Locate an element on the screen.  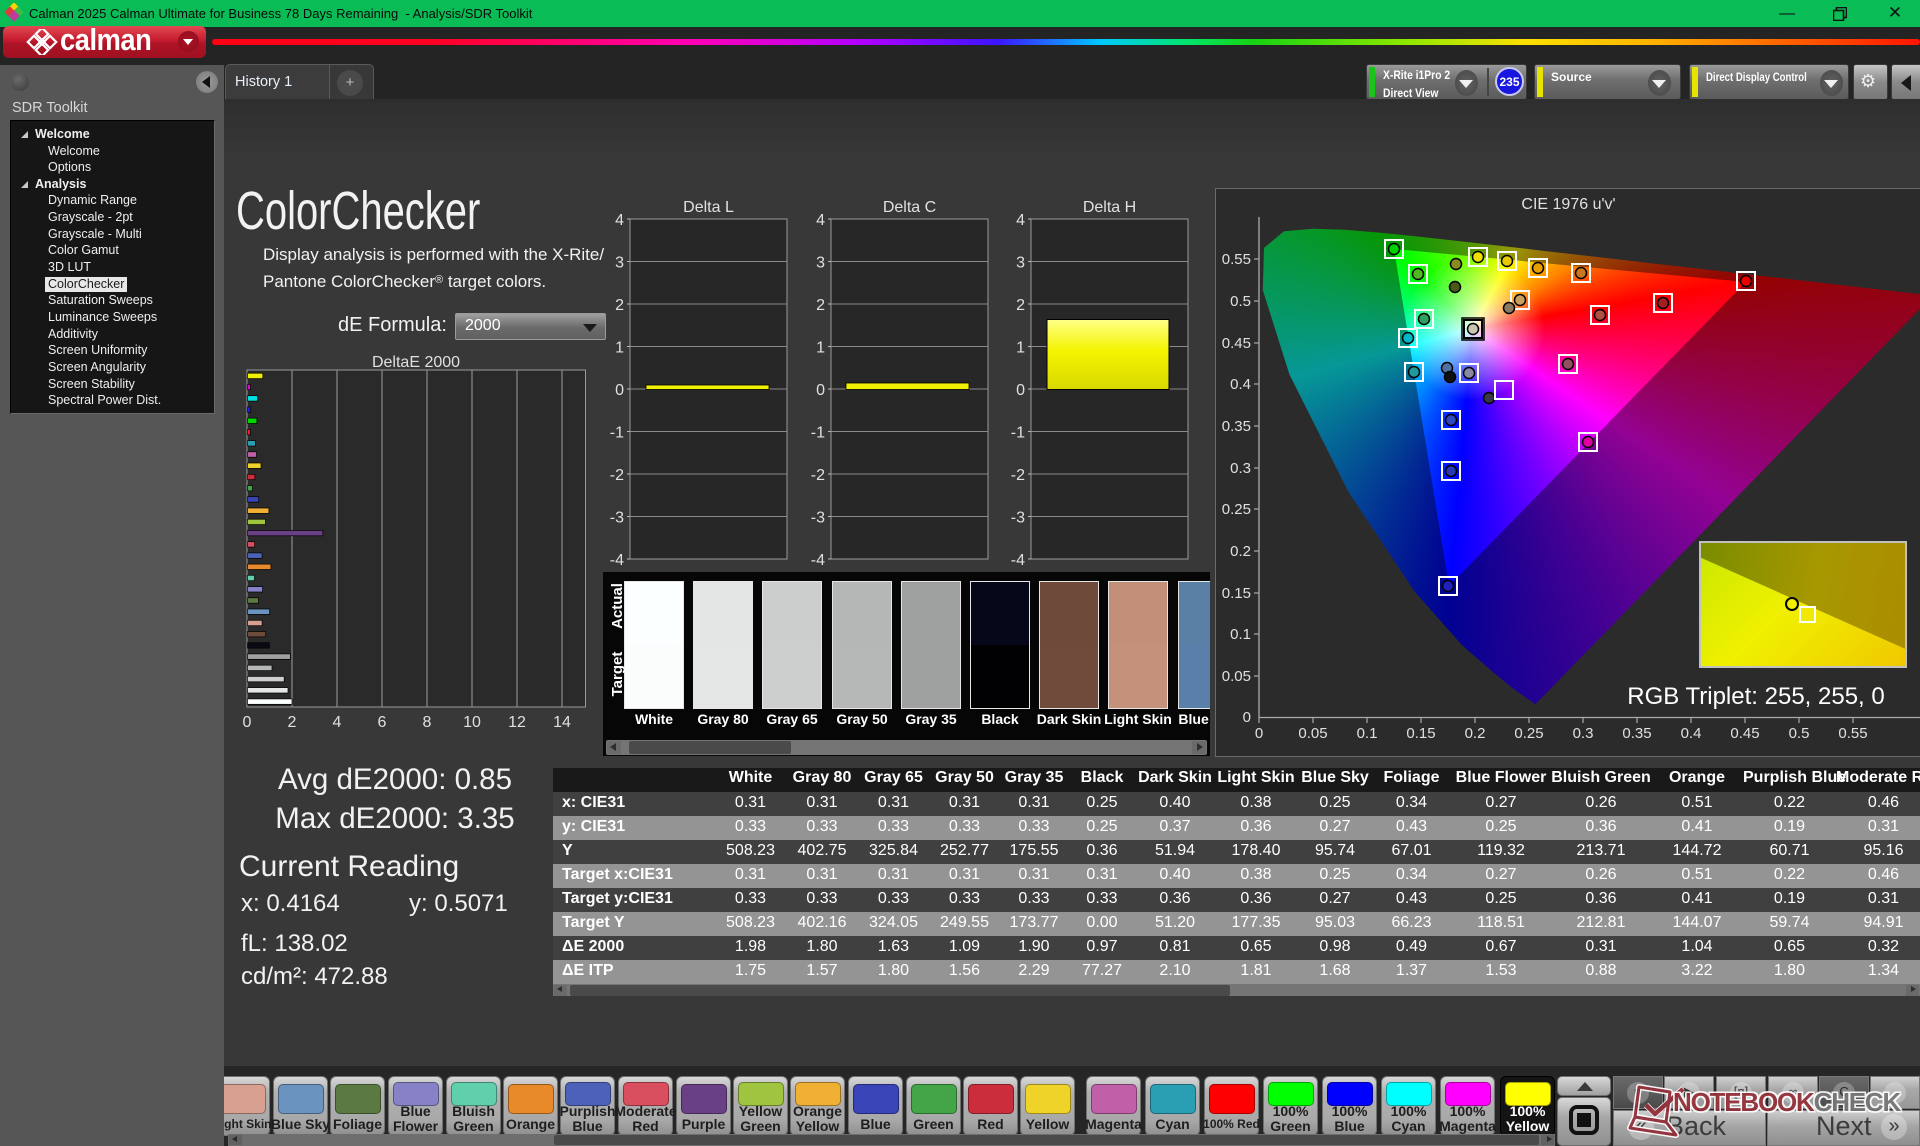
svg-text: DeltaE 2000 is located at coordinates (416, 362).